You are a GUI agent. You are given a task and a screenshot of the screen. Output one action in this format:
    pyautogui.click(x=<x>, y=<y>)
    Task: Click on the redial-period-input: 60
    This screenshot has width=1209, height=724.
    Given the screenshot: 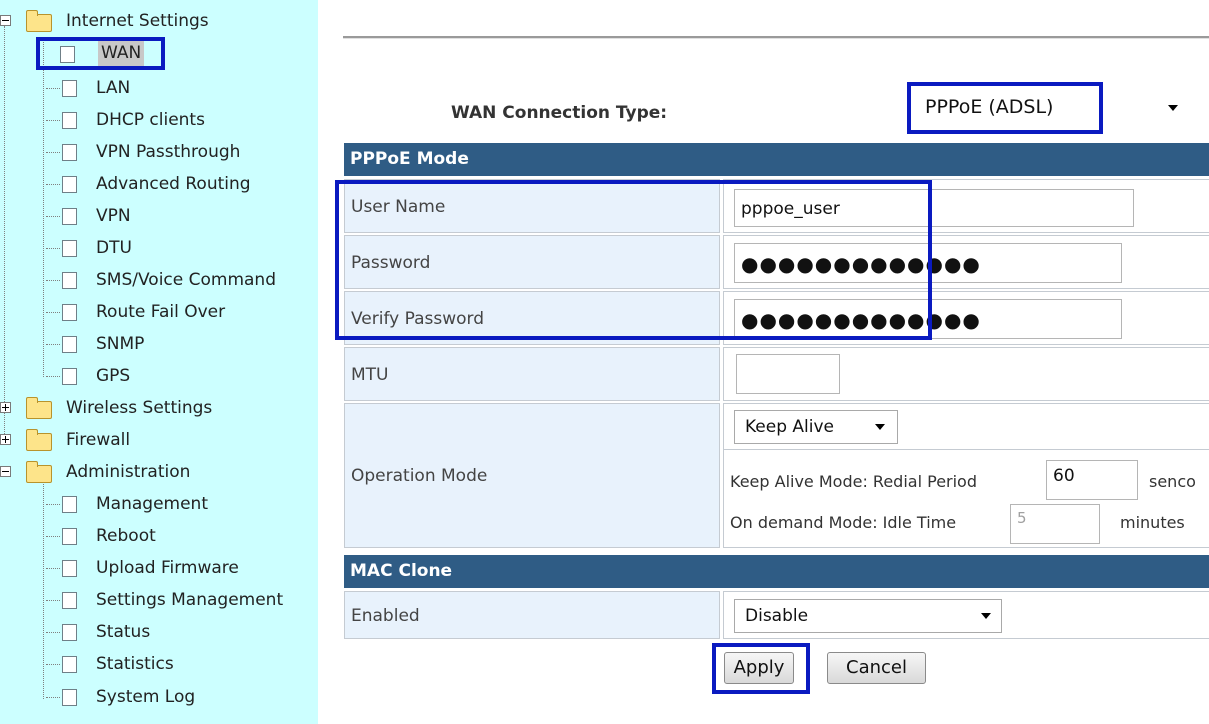 What is the action you would take?
    pyautogui.click(x=1092, y=480)
    